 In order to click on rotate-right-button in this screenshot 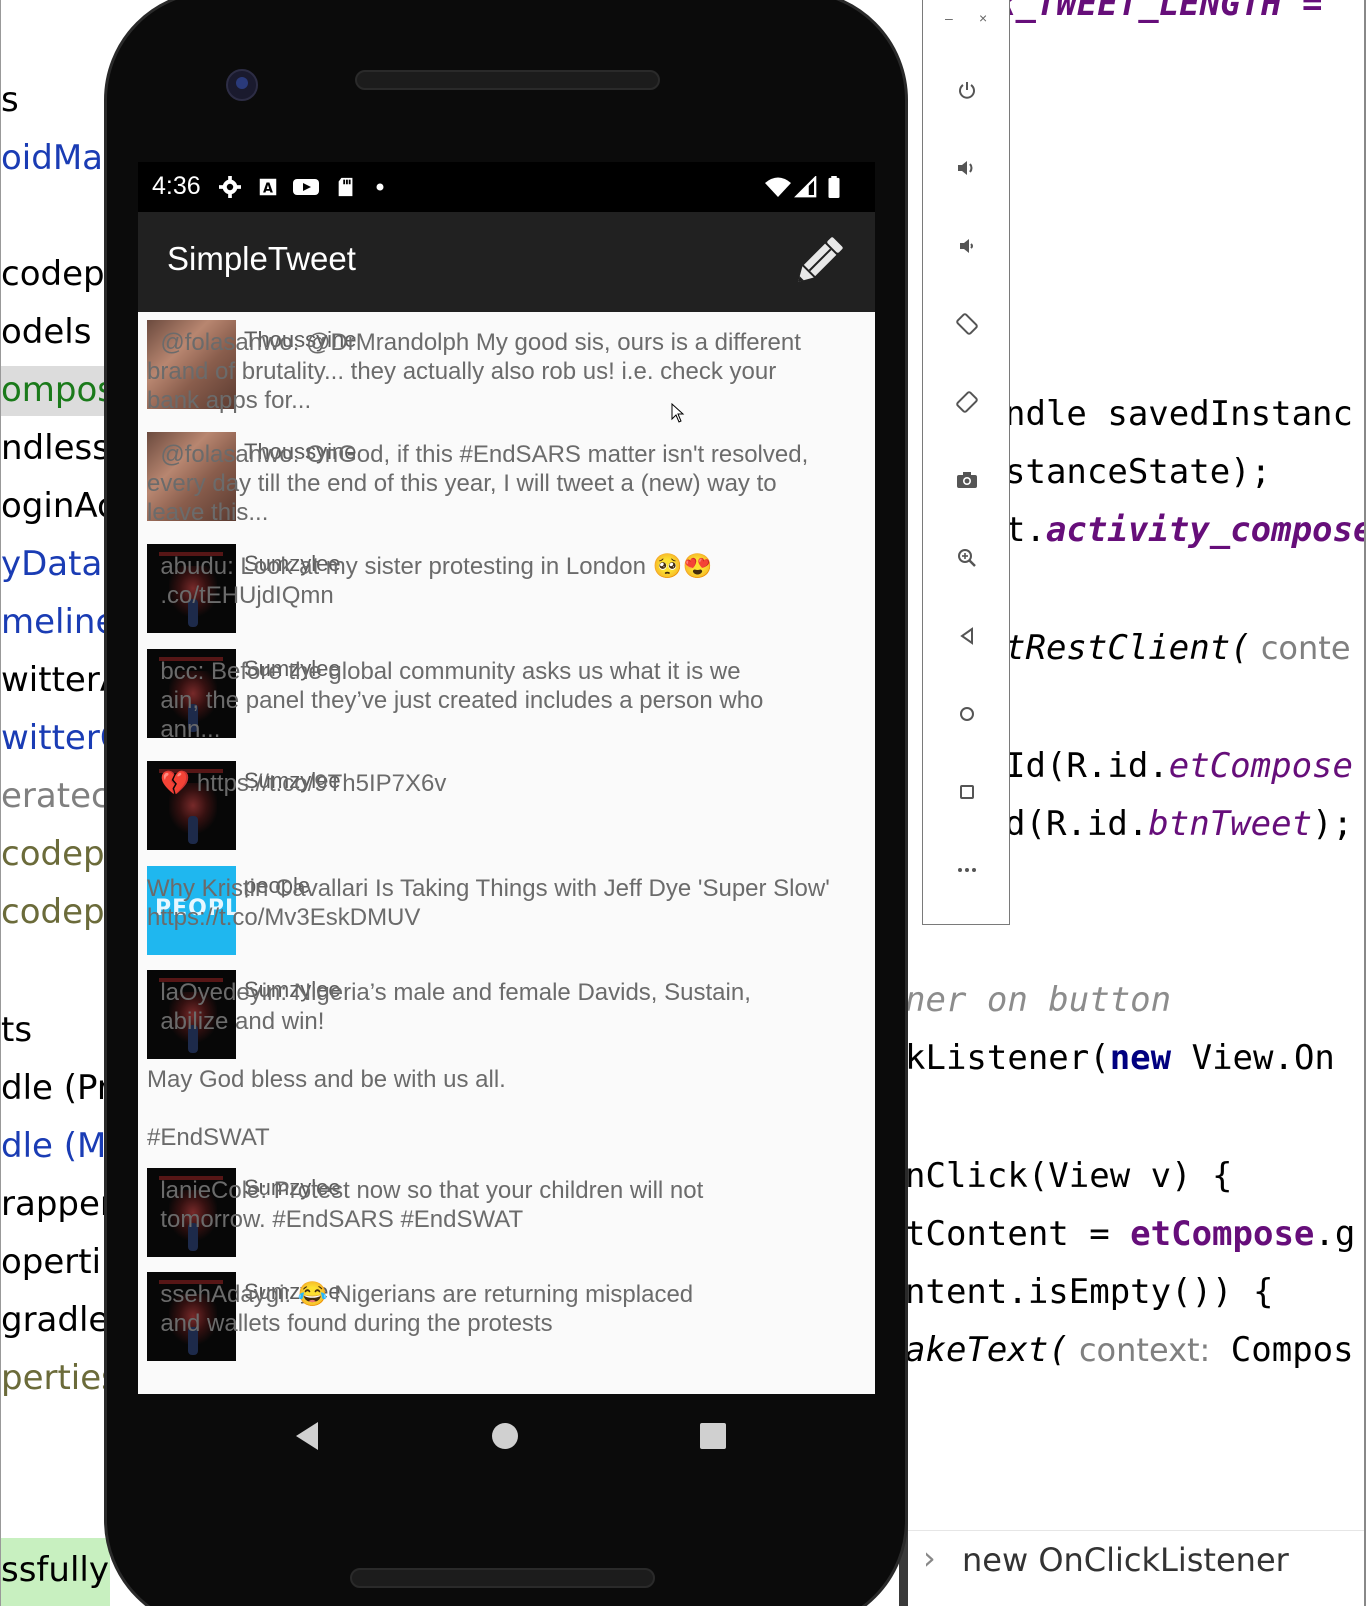, I will do `click(967, 402)`.